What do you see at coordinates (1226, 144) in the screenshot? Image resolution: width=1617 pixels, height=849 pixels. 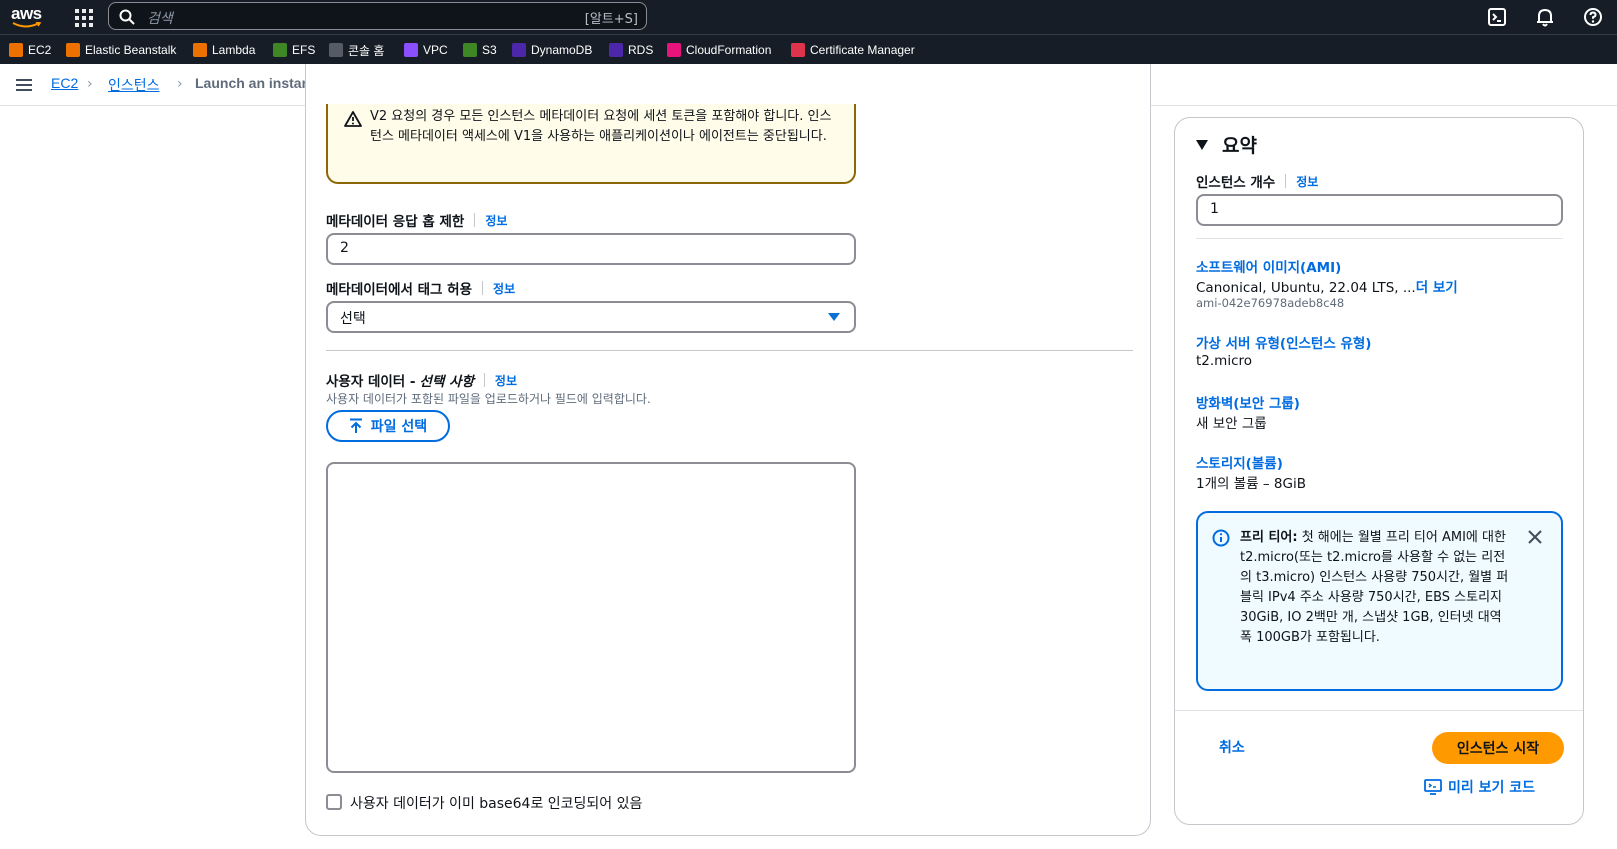 I see `summary-header: 요약` at bounding box center [1226, 144].